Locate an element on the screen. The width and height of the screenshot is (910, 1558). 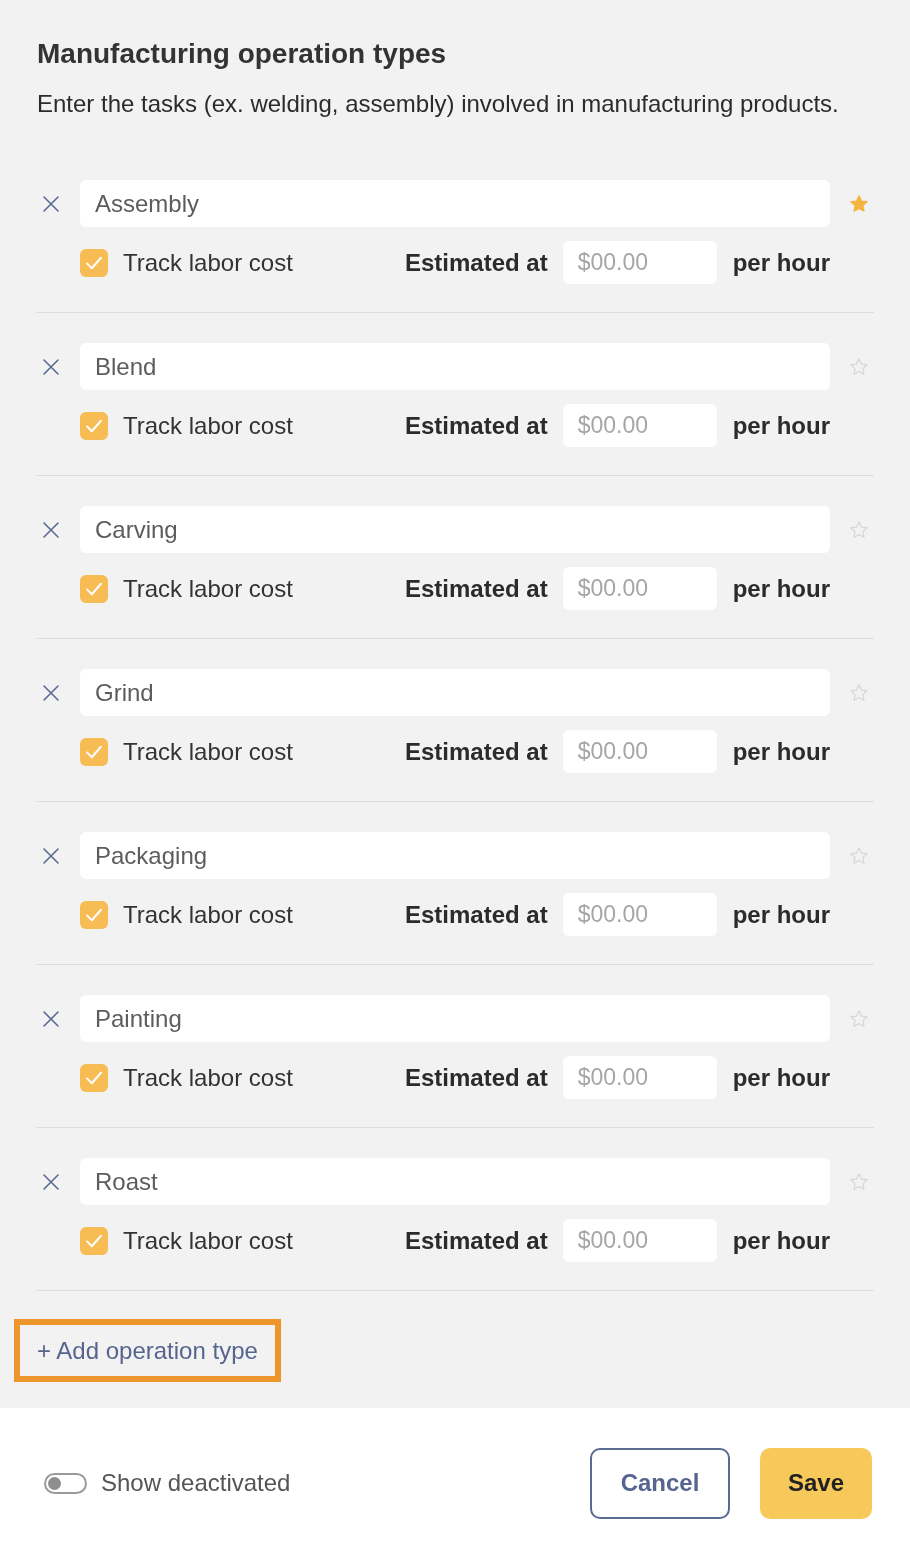
page-description: Enter the tasks (ex. welding, assembly) involved in manufacturing products. is located at coordinates (438, 104).